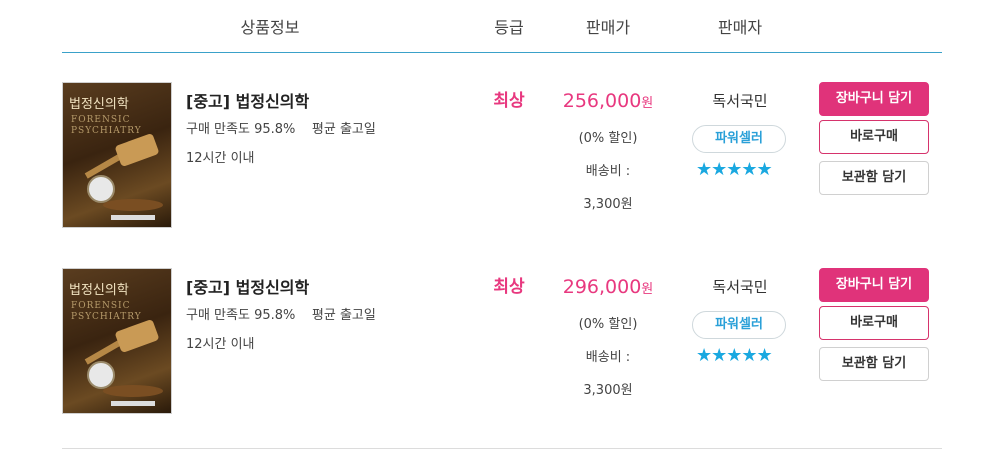 This screenshot has width=985, height=465. I want to click on price: 256,000원, so click(608, 101).